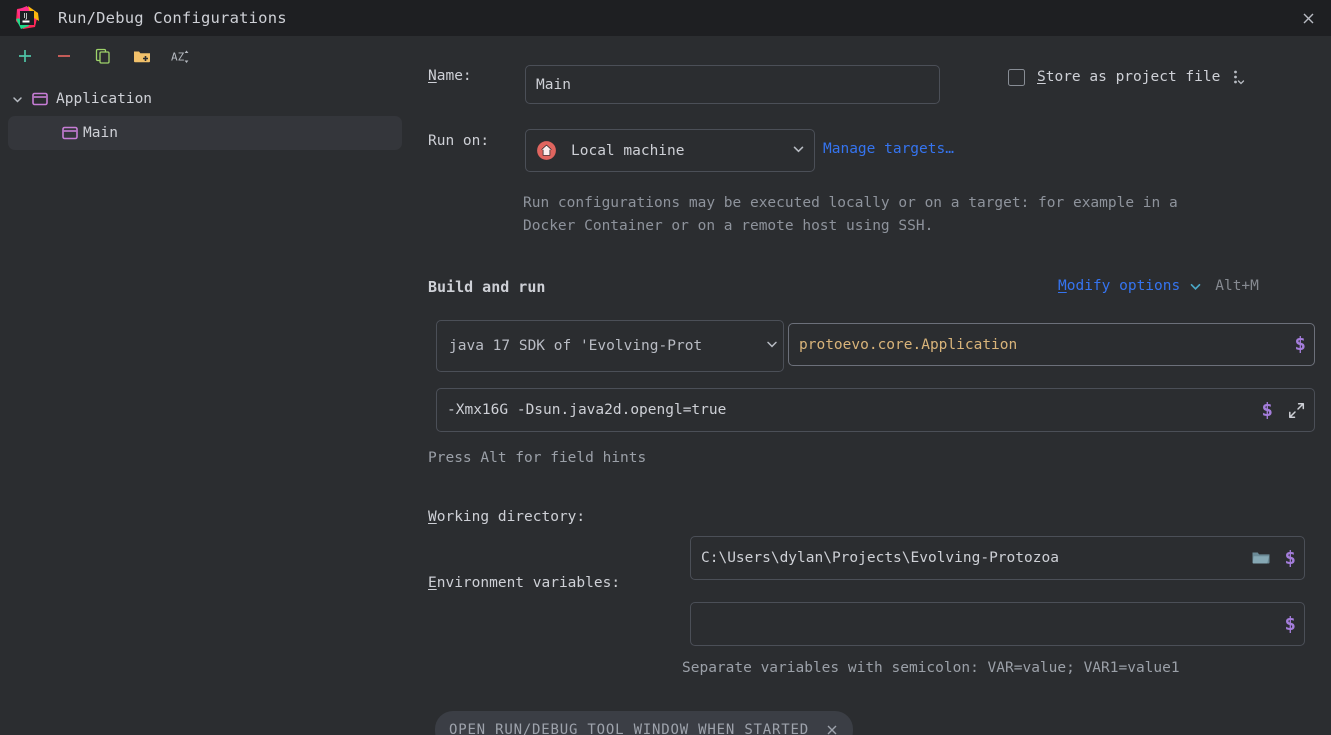 Image resolution: width=1331 pixels, height=735 pixels. Describe the element at coordinates (665, 18) in the screenshot. I see `title-bar: IJ Run/Debug Configurations` at that location.